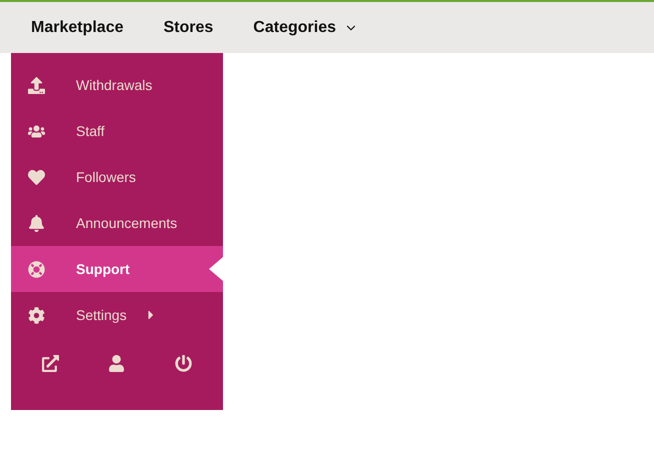 The image size is (654, 451). I want to click on sidebar-label: Support, so click(103, 269).